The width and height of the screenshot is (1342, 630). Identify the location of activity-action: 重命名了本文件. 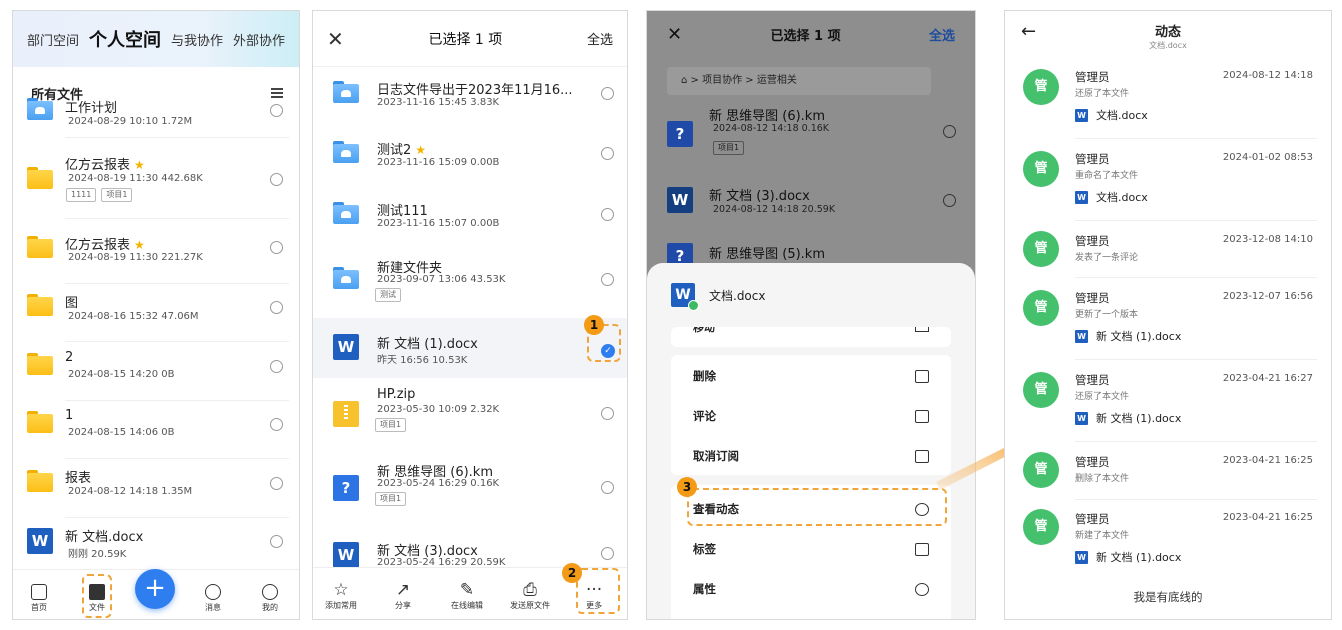
(1107, 176).